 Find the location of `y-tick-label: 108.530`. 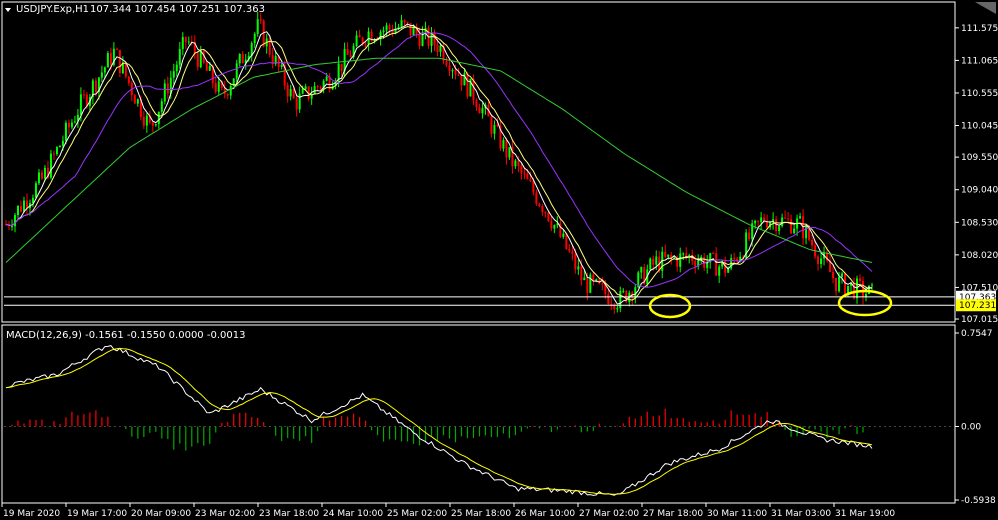

y-tick-label: 108.530 is located at coordinates (979, 223).